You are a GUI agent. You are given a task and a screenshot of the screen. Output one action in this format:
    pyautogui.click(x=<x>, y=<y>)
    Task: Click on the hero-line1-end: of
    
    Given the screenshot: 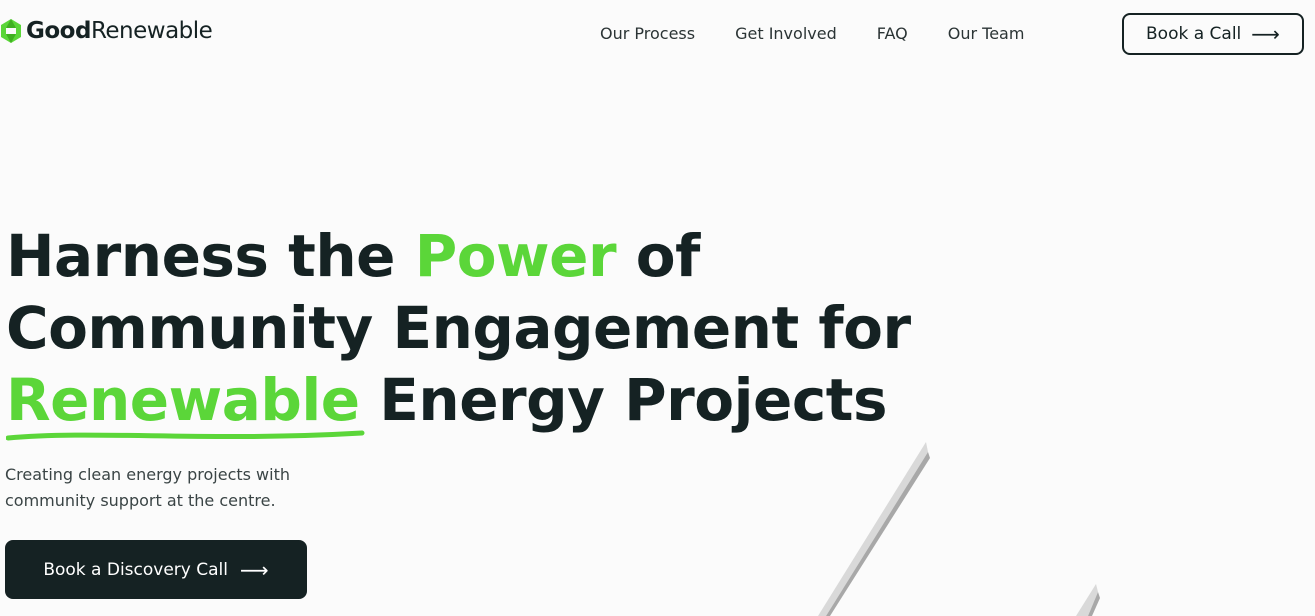 What is the action you would take?
    pyautogui.click(x=658, y=256)
    